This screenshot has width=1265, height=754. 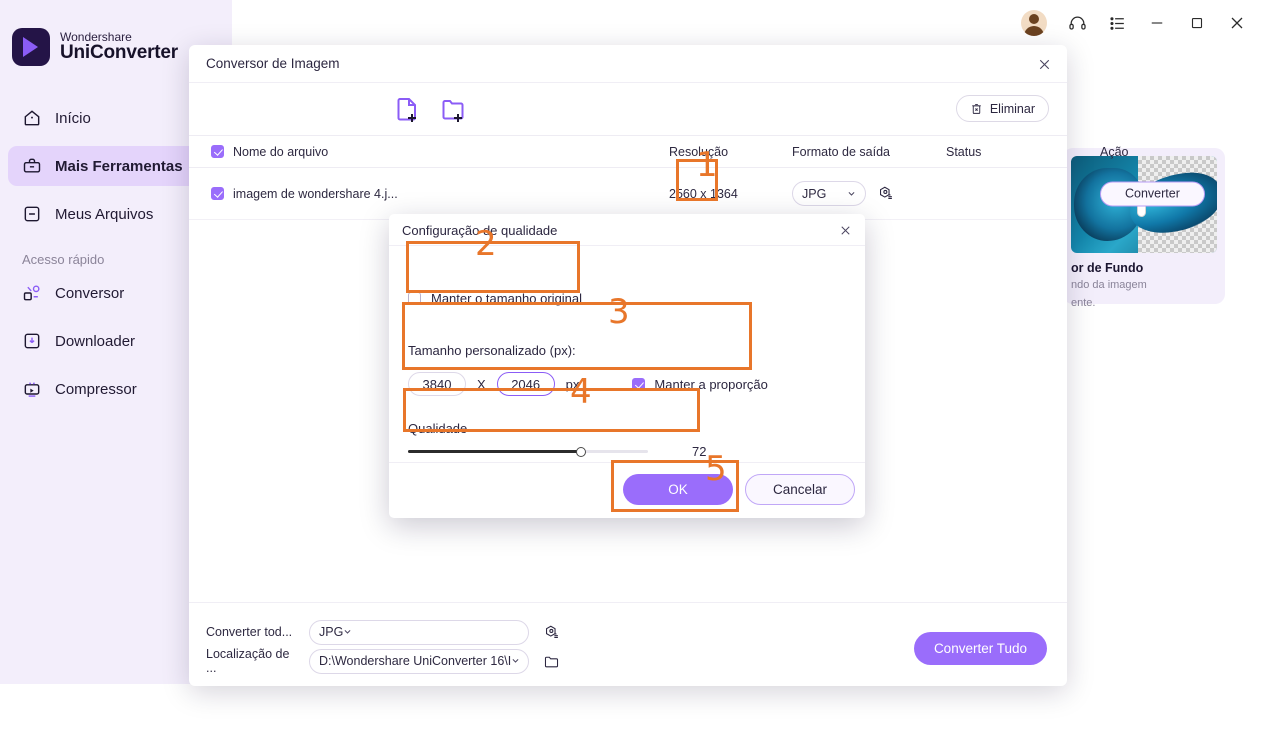 I want to click on quality-dialog-close-icon, so click(x=845, y=230).